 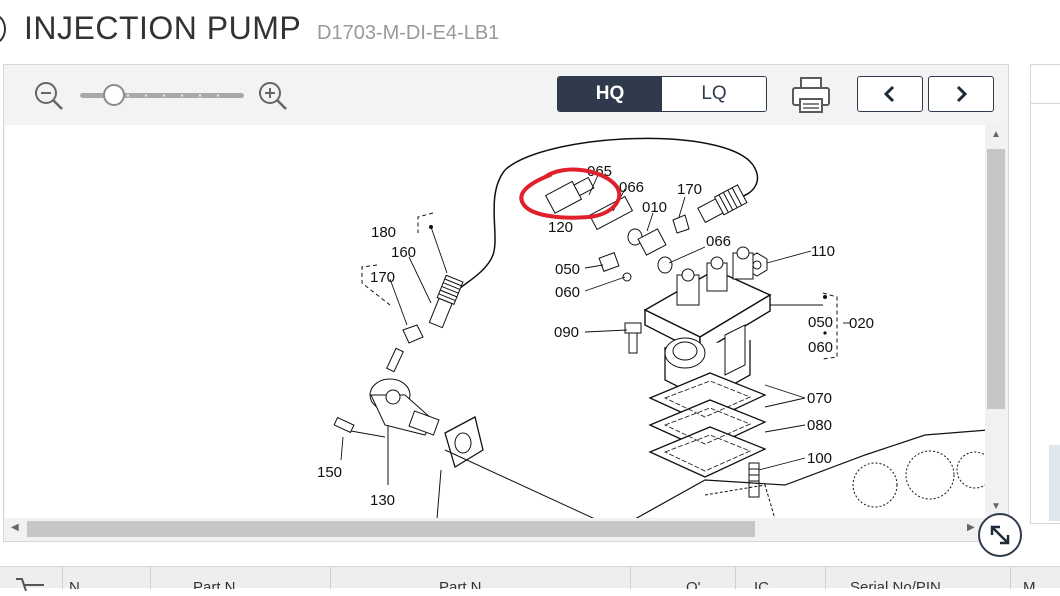 I want to click on previous-button, so click(x=890, y=94).